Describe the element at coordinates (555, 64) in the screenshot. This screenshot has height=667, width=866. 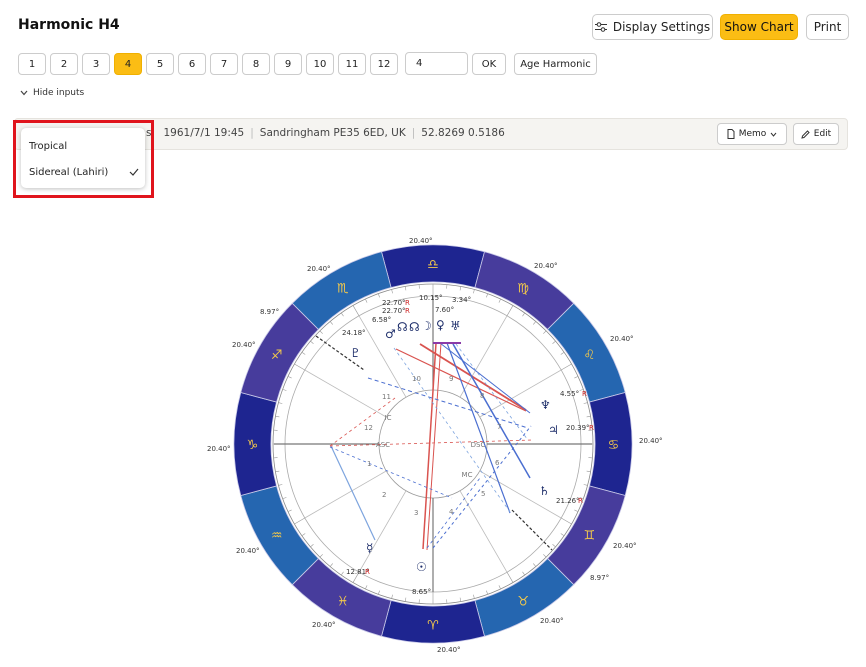
I see `age-harmonic-button: Age Harmonic` at that location.